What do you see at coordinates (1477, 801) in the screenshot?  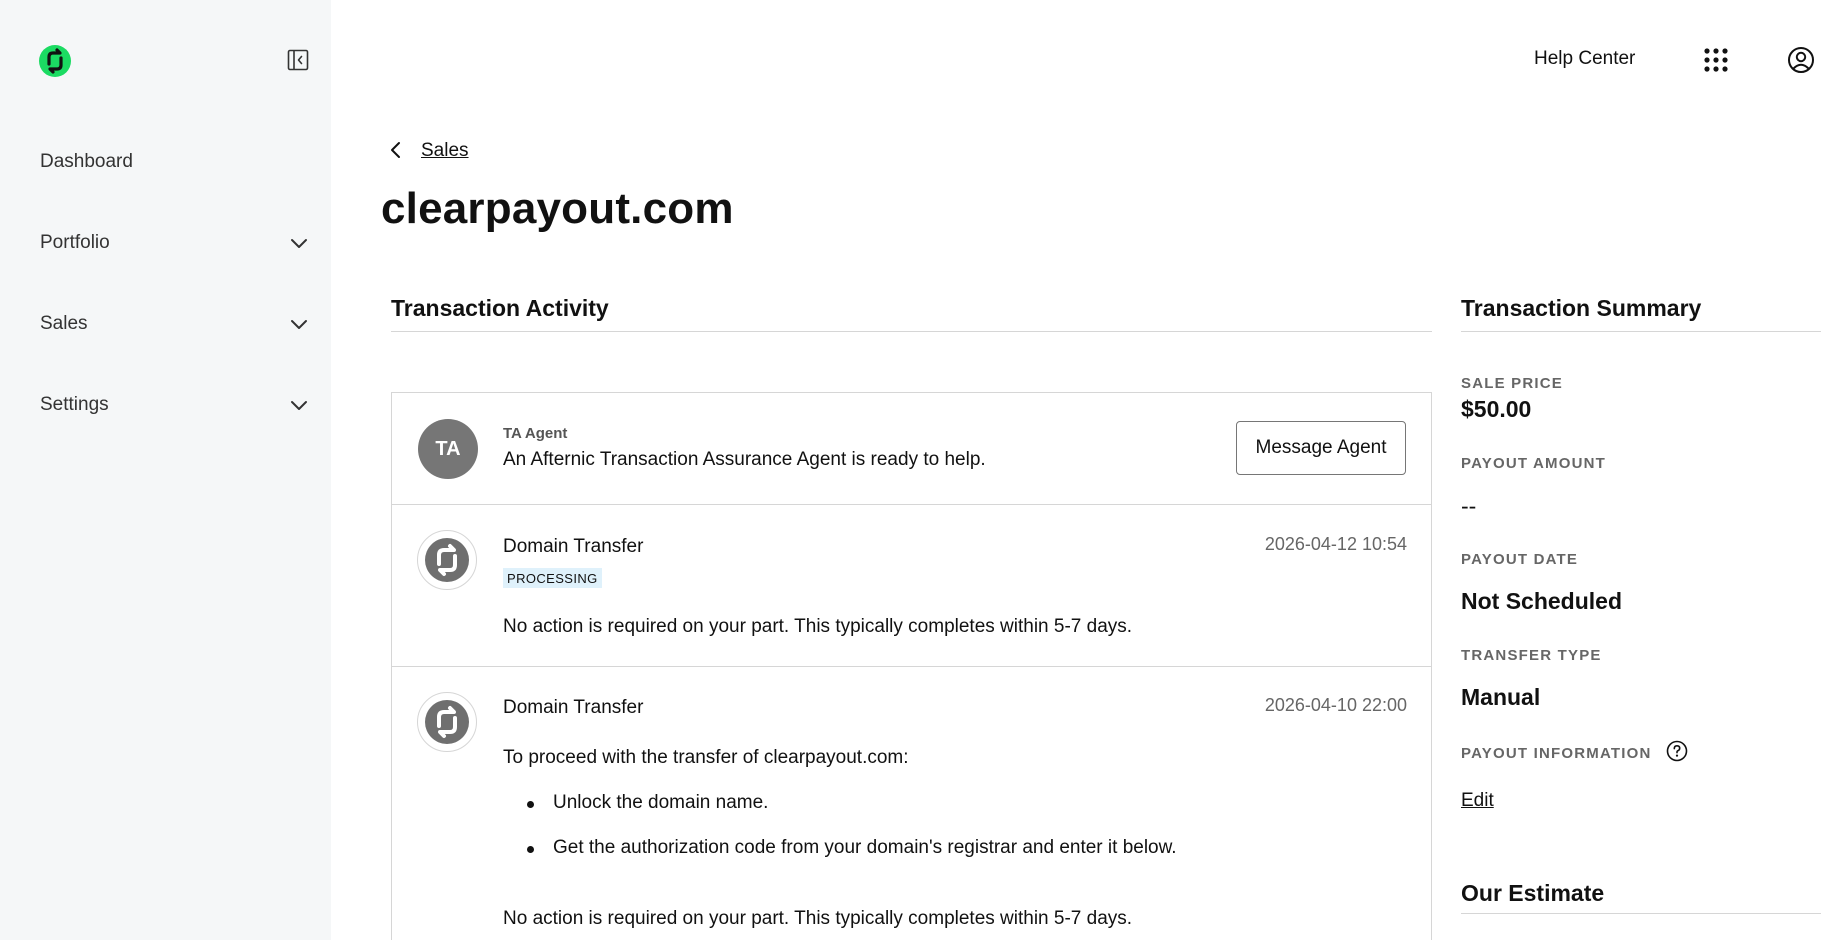 I see `edit-payout-link: Edit` at bounding box center [1477, 801].